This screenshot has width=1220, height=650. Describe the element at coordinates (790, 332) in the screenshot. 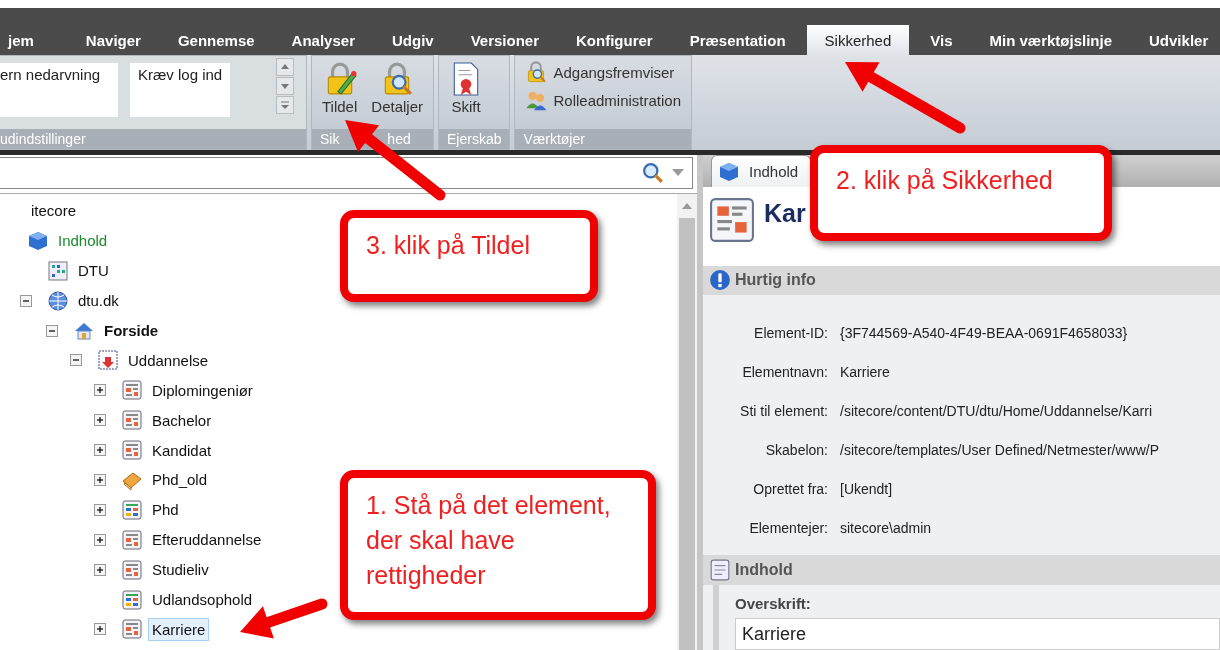

I see `field-label: Element-ID:` at that location.